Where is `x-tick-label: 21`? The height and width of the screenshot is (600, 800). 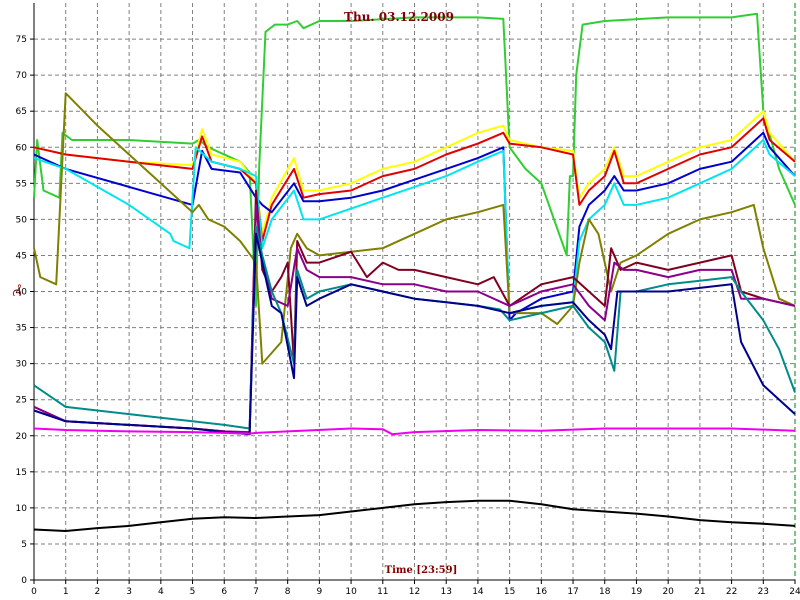 x-tick-label: 21 is located at coordinates (699, 592).